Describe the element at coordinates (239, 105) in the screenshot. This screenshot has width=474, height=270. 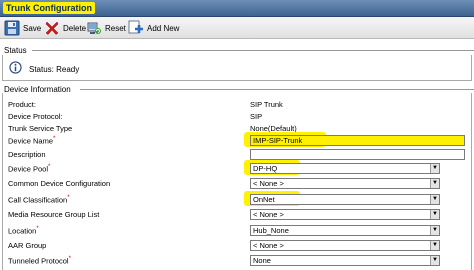
I see `row-product: Product: SIP Trunk` at that location.